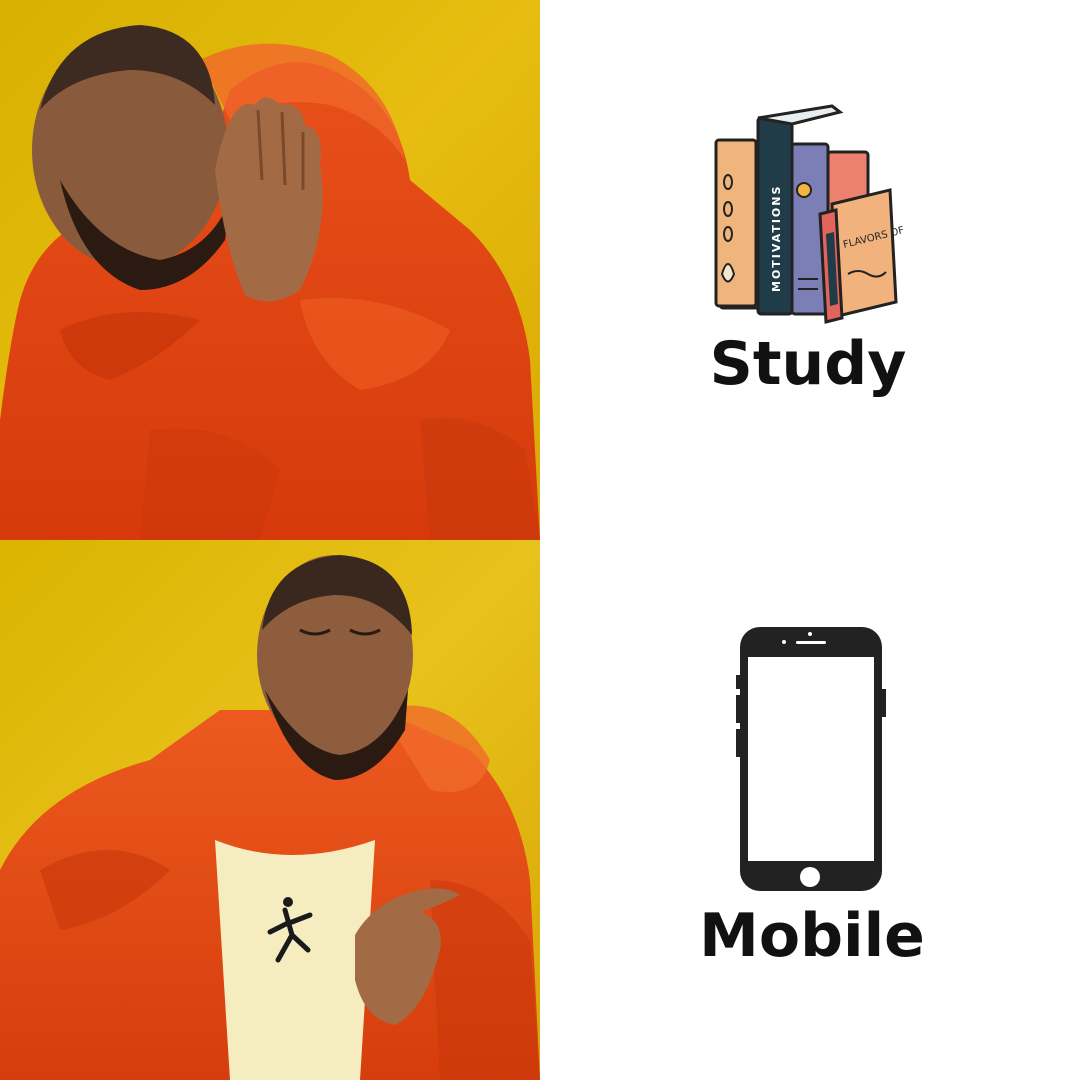 The width and height of the screenshot is (1080, 1080). What do you see at coordinates (811, 759) in the screenshot?
I see `smartphone-icon` at bounding box center [811, 759].